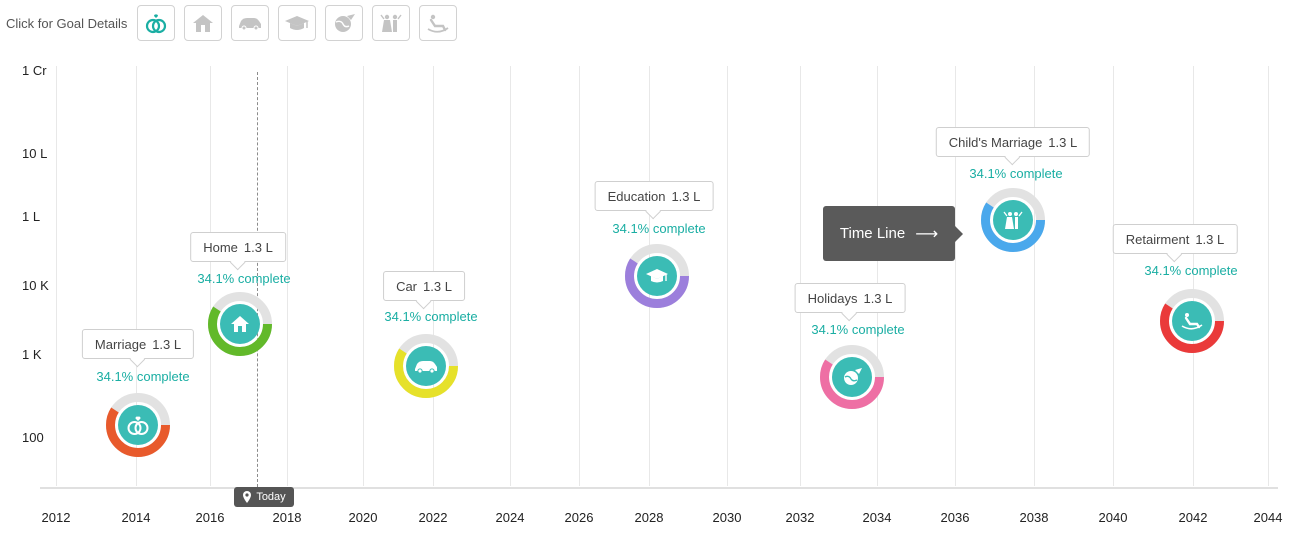 The width and height of the screenshot is (1290, 534). I want to click on goal-callout: Child's Marriage 1.3 L, so click(1013, 142).